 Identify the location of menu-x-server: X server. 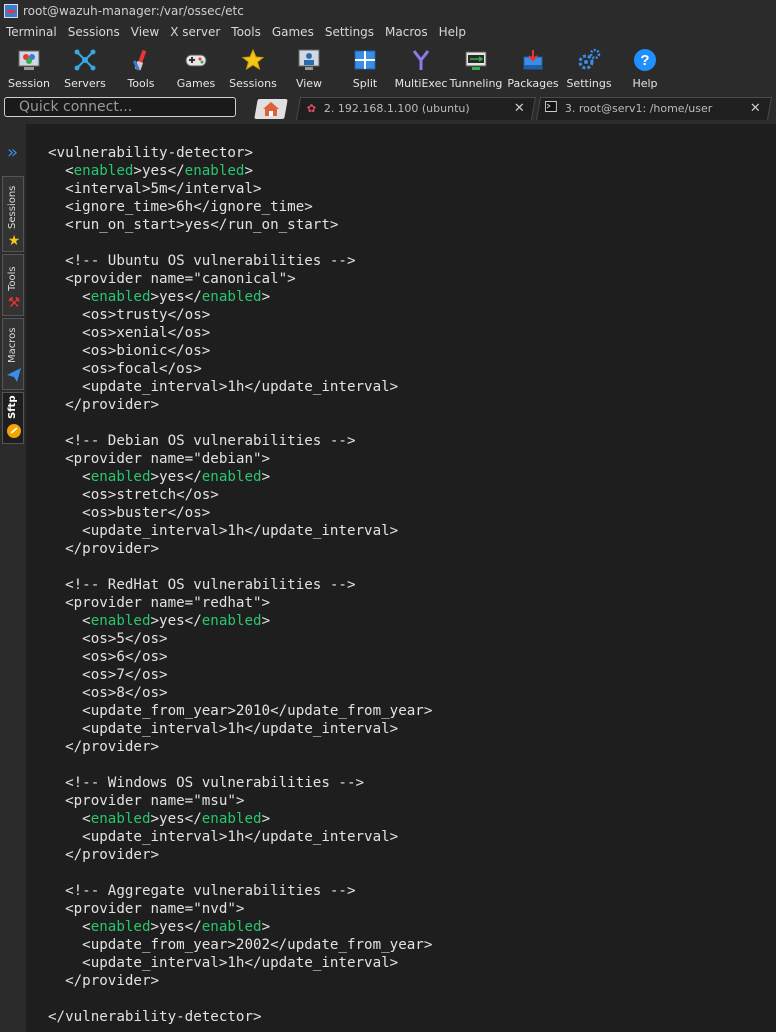
(195, 32).